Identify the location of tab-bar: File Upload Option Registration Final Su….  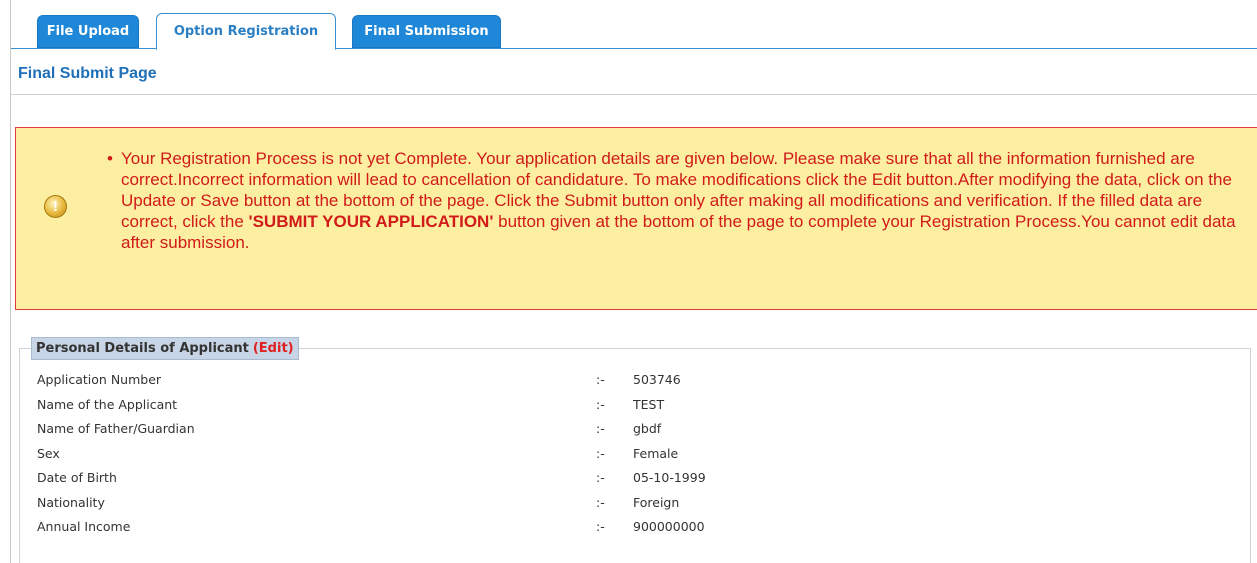
(634, 25).